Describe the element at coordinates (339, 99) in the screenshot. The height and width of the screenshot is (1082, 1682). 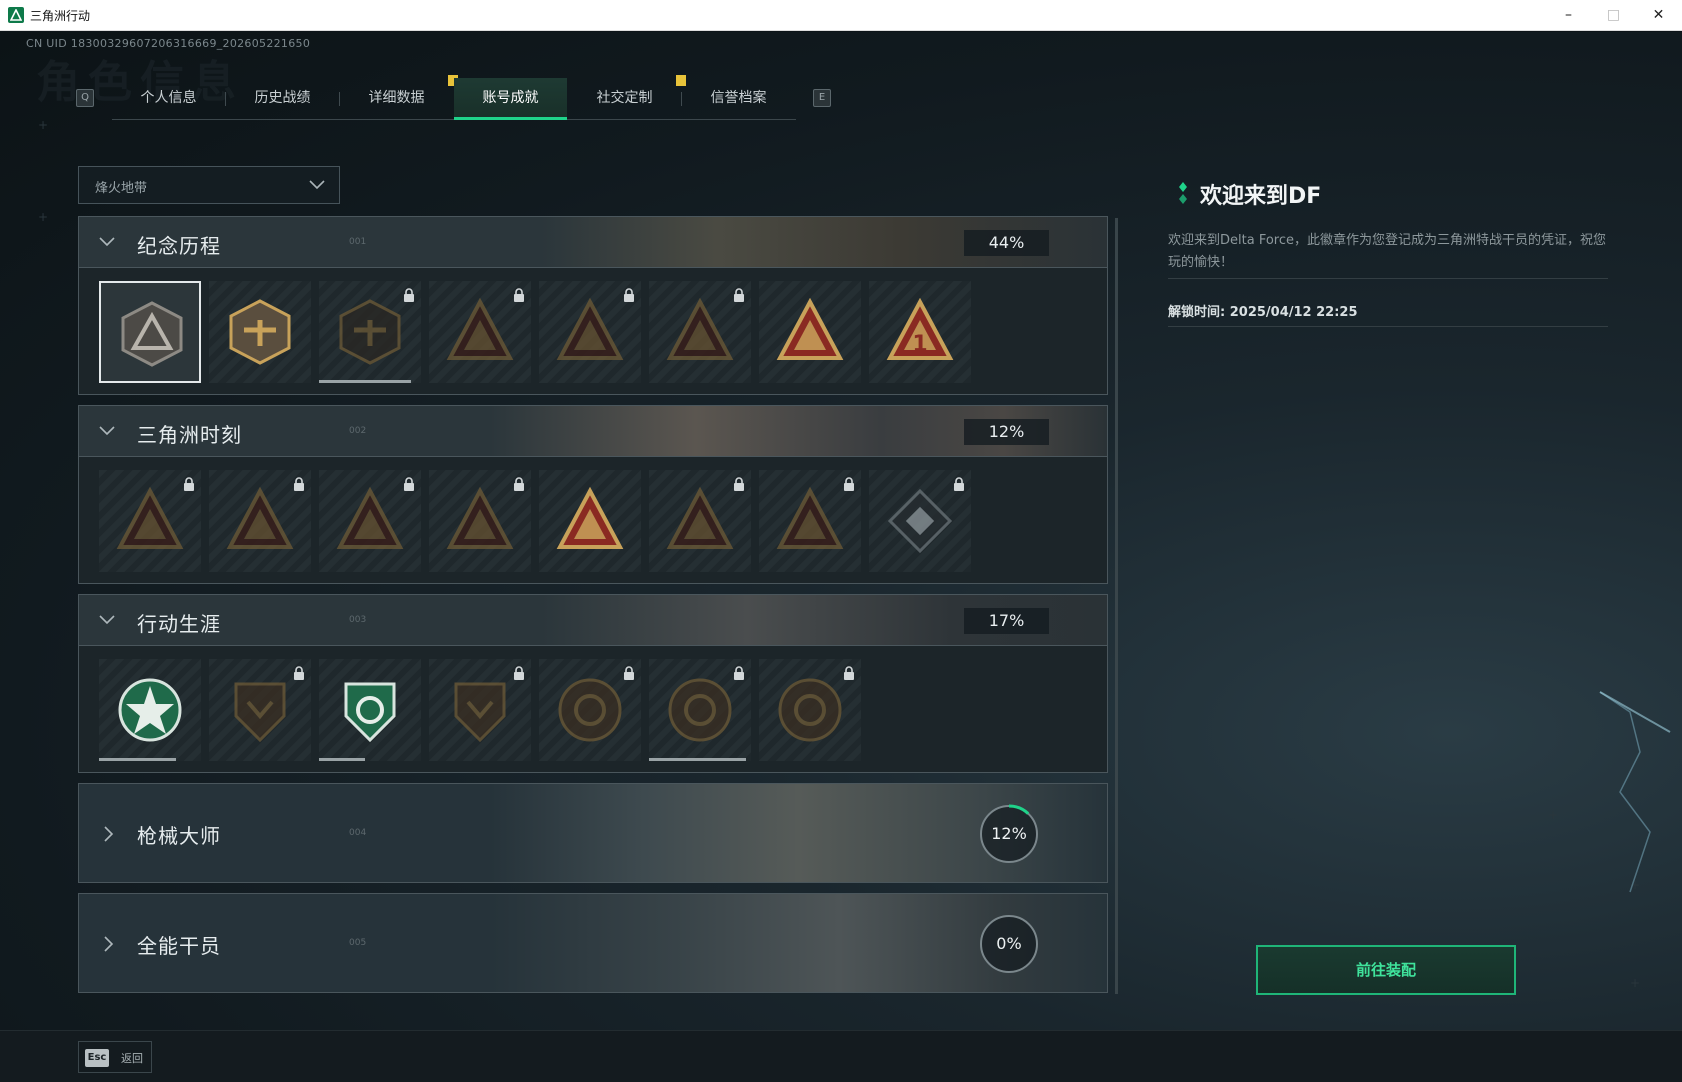
I see `tab-separator` at that location.